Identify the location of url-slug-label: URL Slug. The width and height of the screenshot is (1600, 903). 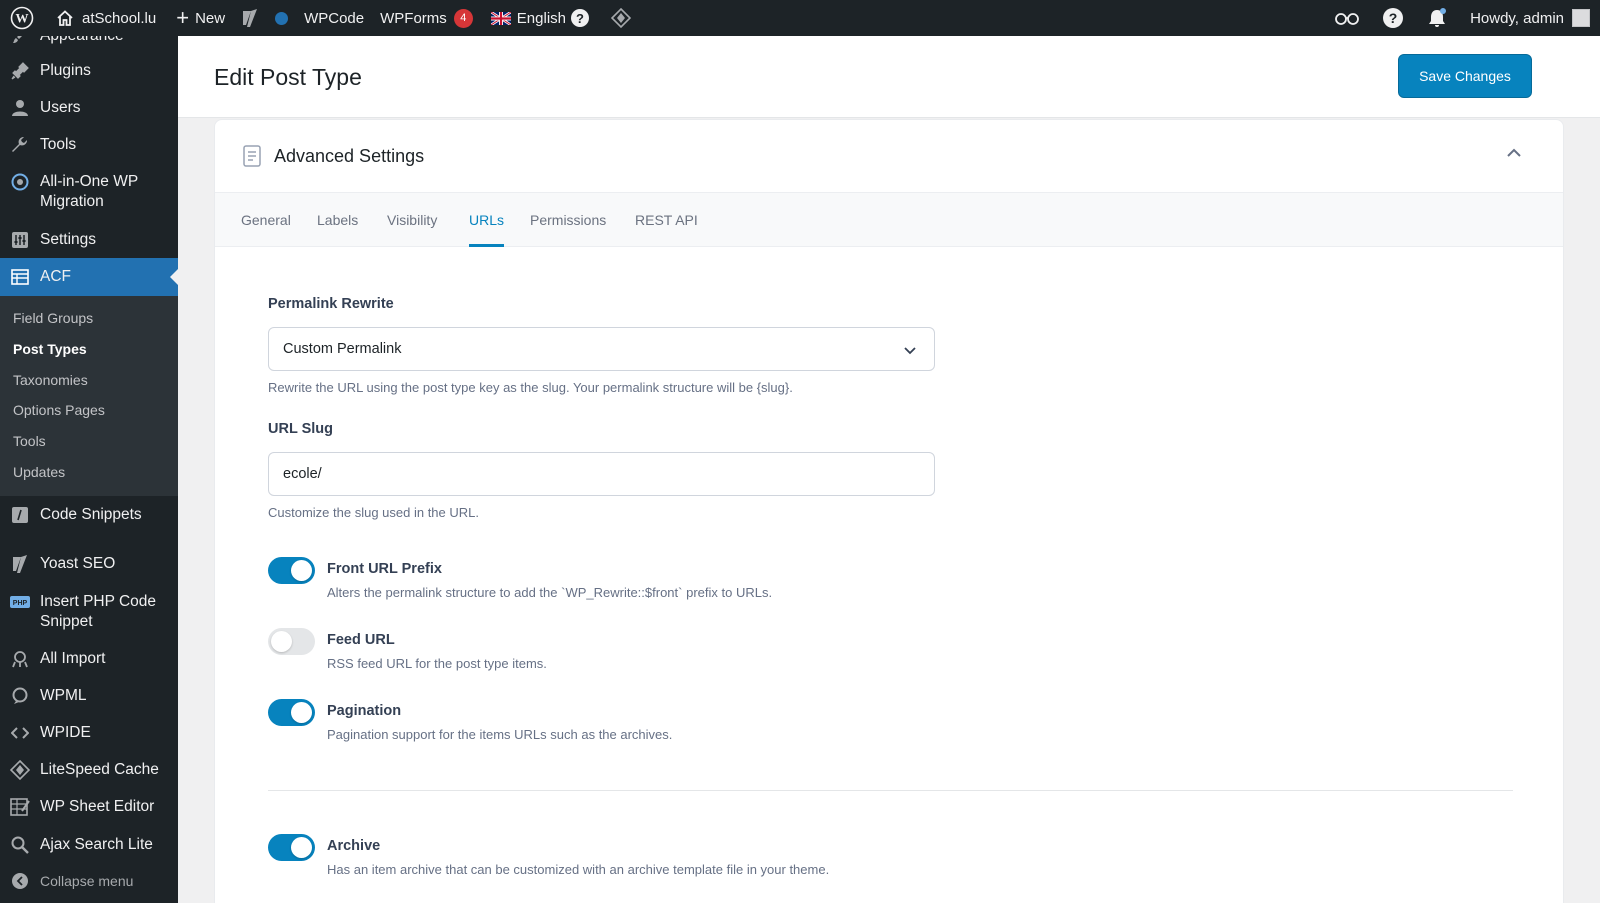
(300, 429).